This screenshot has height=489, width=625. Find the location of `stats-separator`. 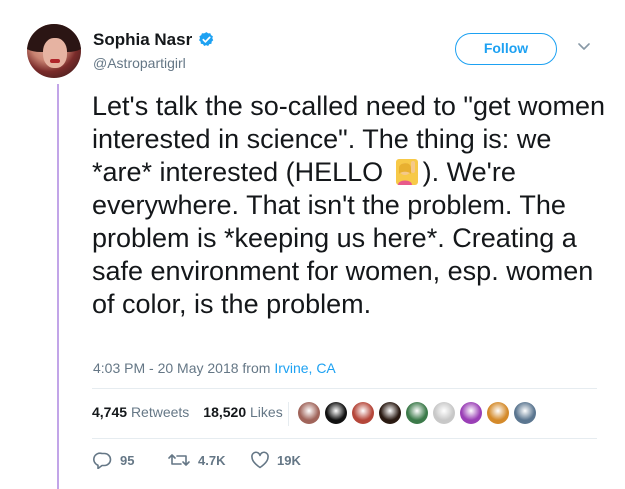

stats-separator is located at coordinates (288, 414).